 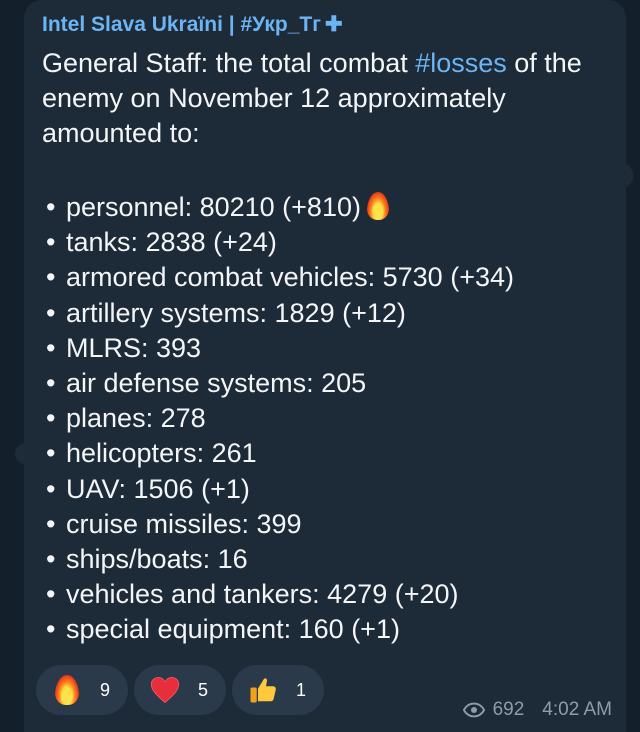 I want to click on reaction-count: 1, so click(x=301, y=689).